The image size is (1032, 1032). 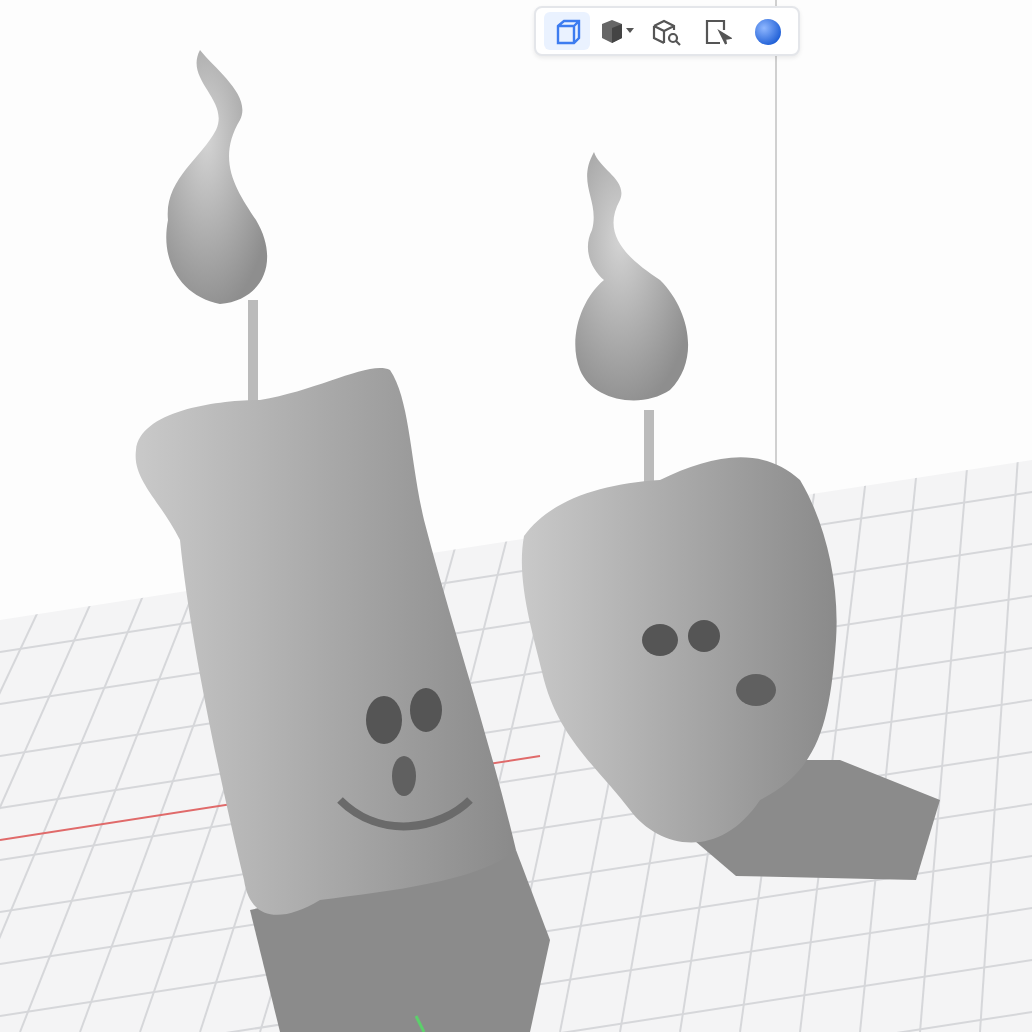 What do you see at coordinates (767, 31) in the screenshot?
I see `sphere-icon` at bounding box center [767, 31].